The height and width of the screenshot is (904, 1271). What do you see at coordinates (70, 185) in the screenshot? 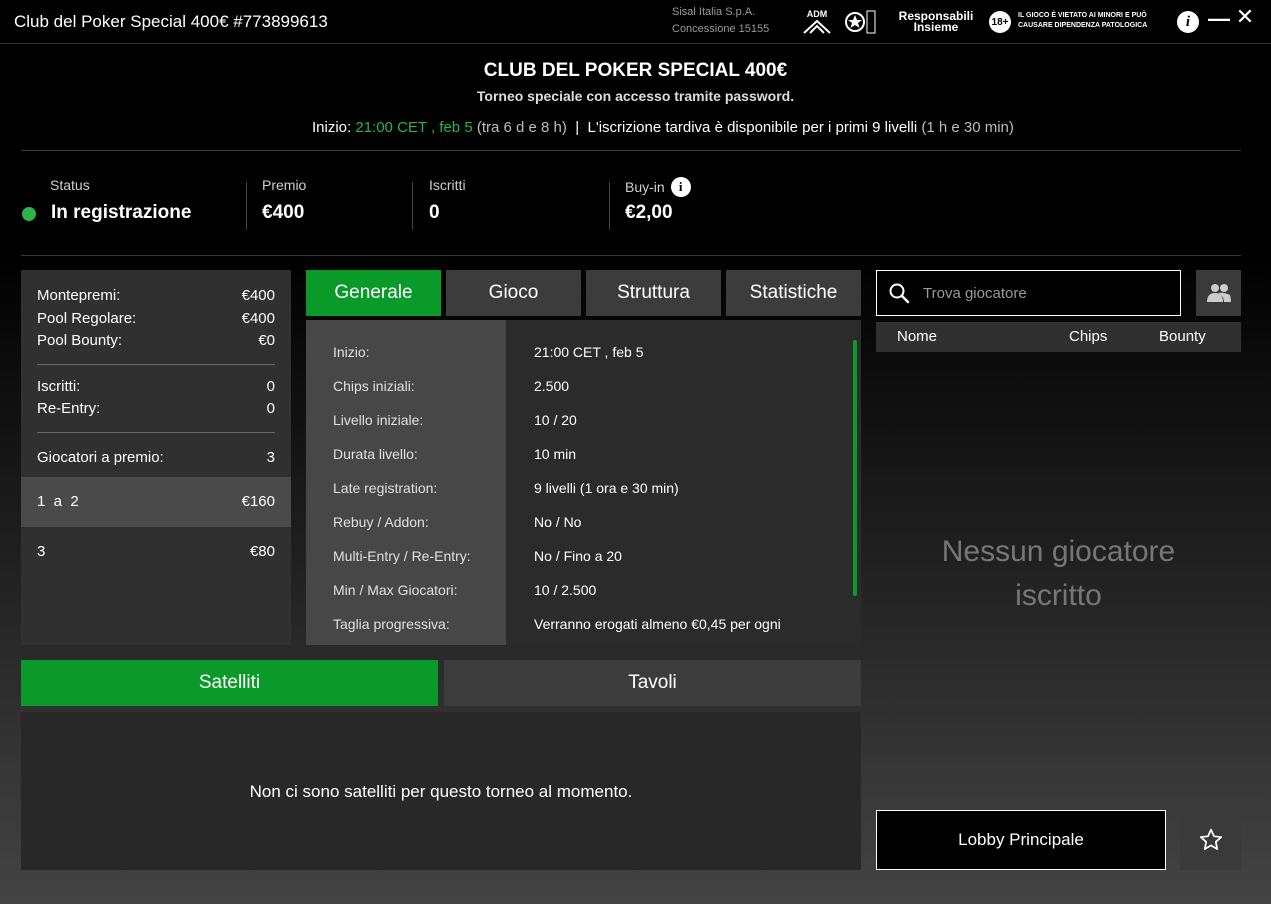
I see `status-label: Status` at bounding box center [70, 185].